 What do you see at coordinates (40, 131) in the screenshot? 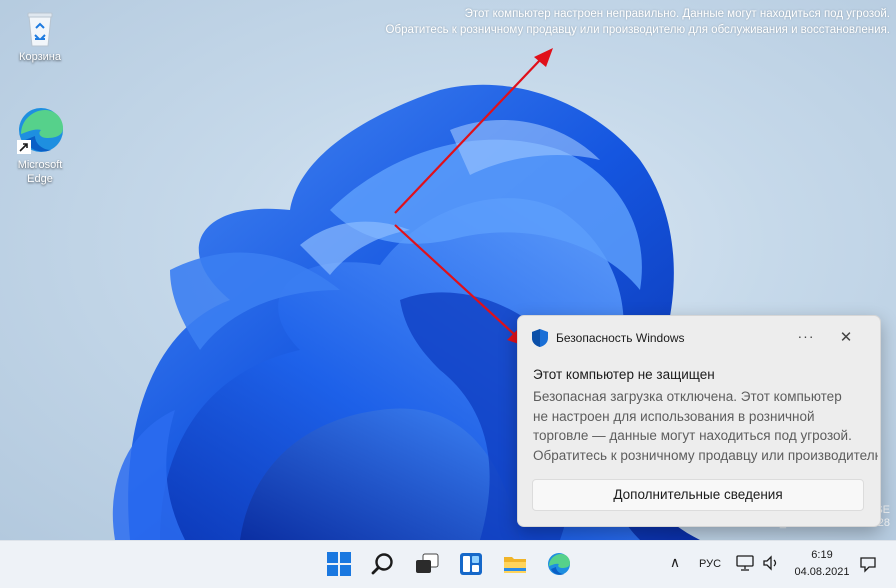
I see `edge-icon` at bounding box center [40, 131].